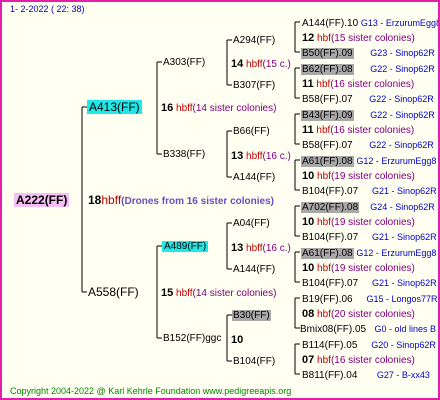 This screenshot has width=440, height=400. I want to click on g4-queen: B50(FF).09 G23 - Sinop62R, so click(368, 53).